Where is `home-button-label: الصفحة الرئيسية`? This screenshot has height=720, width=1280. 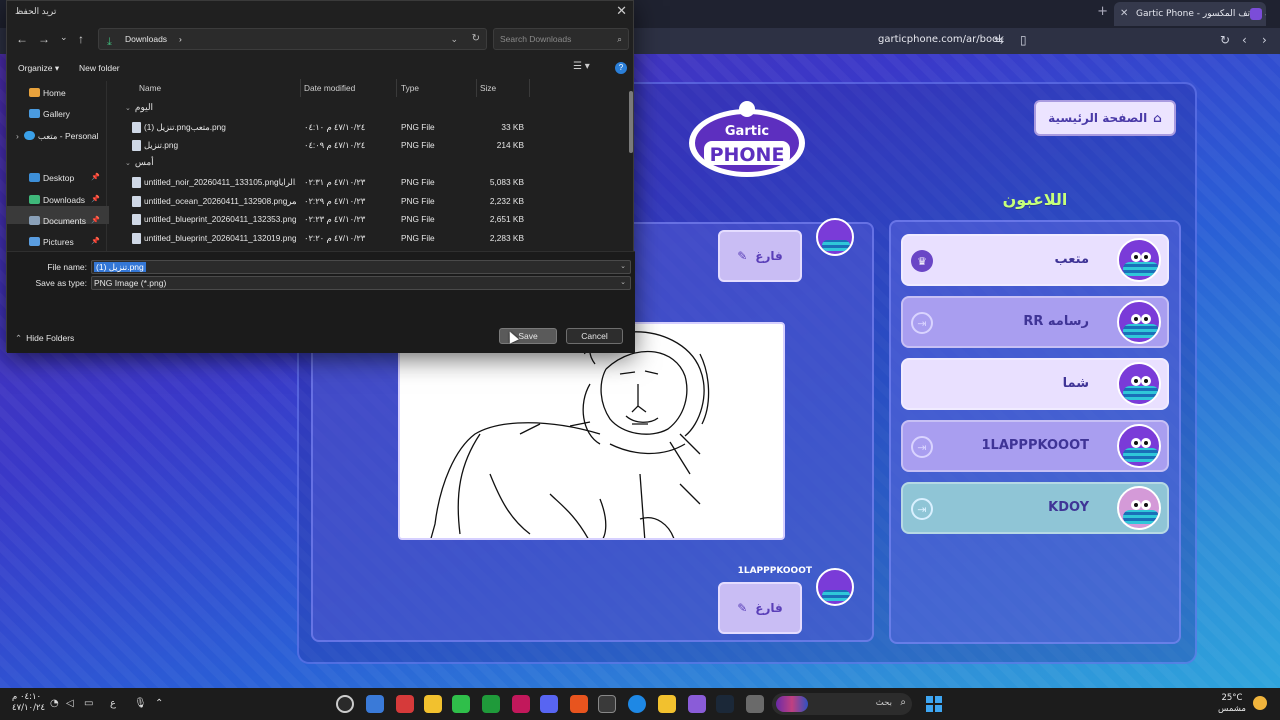 home-button-label: الصفحة الرئيسية is located at coordinates (1098, 118).